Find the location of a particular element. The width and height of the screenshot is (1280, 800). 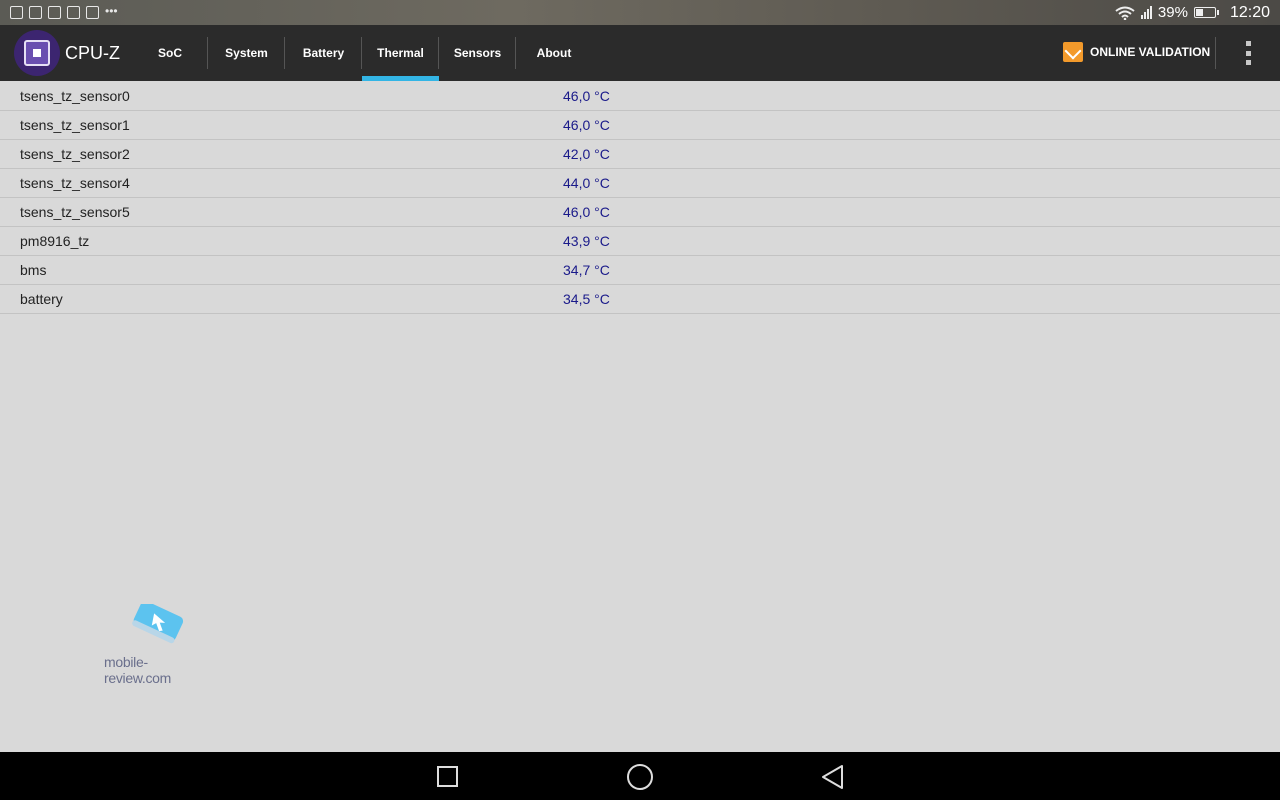

mobile-review-logo-icon is located at coordinates (158, 624).